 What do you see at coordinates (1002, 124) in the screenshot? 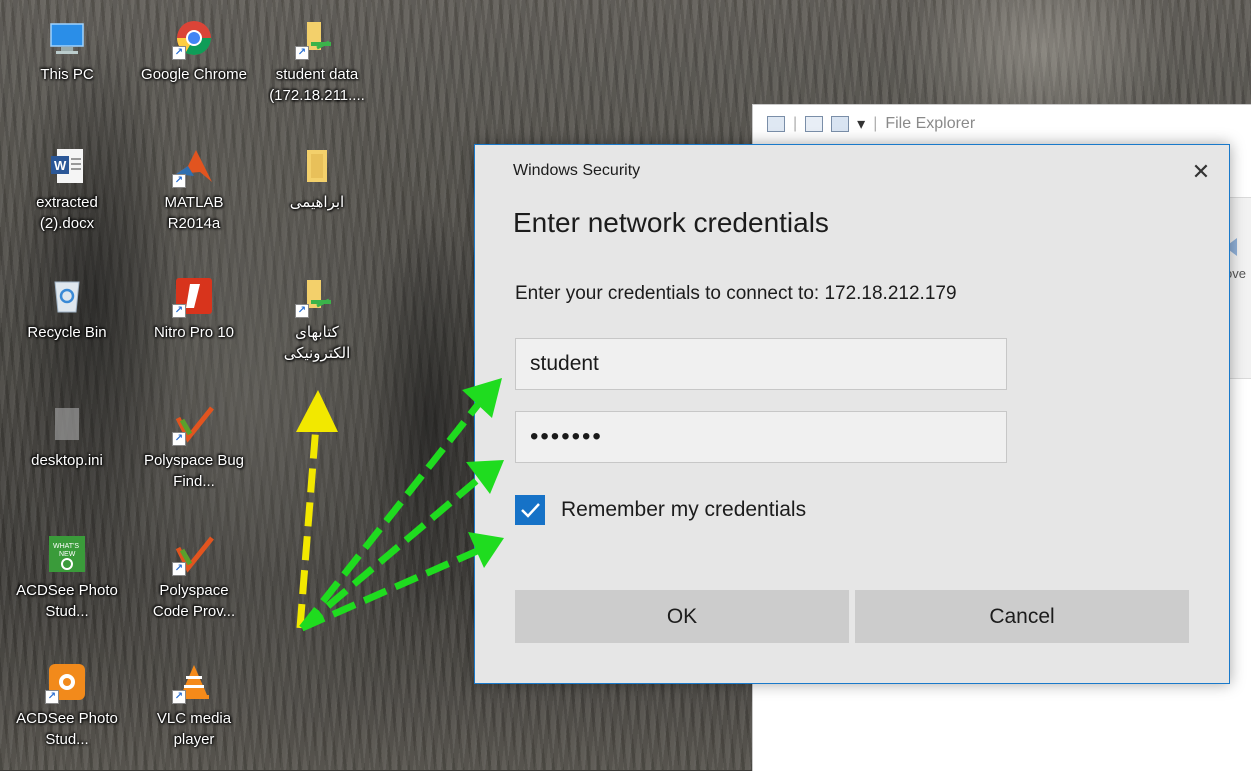
I see `quick-access-toolbar: | ▾ | File Explorer` at bounding box center [1002, 124].